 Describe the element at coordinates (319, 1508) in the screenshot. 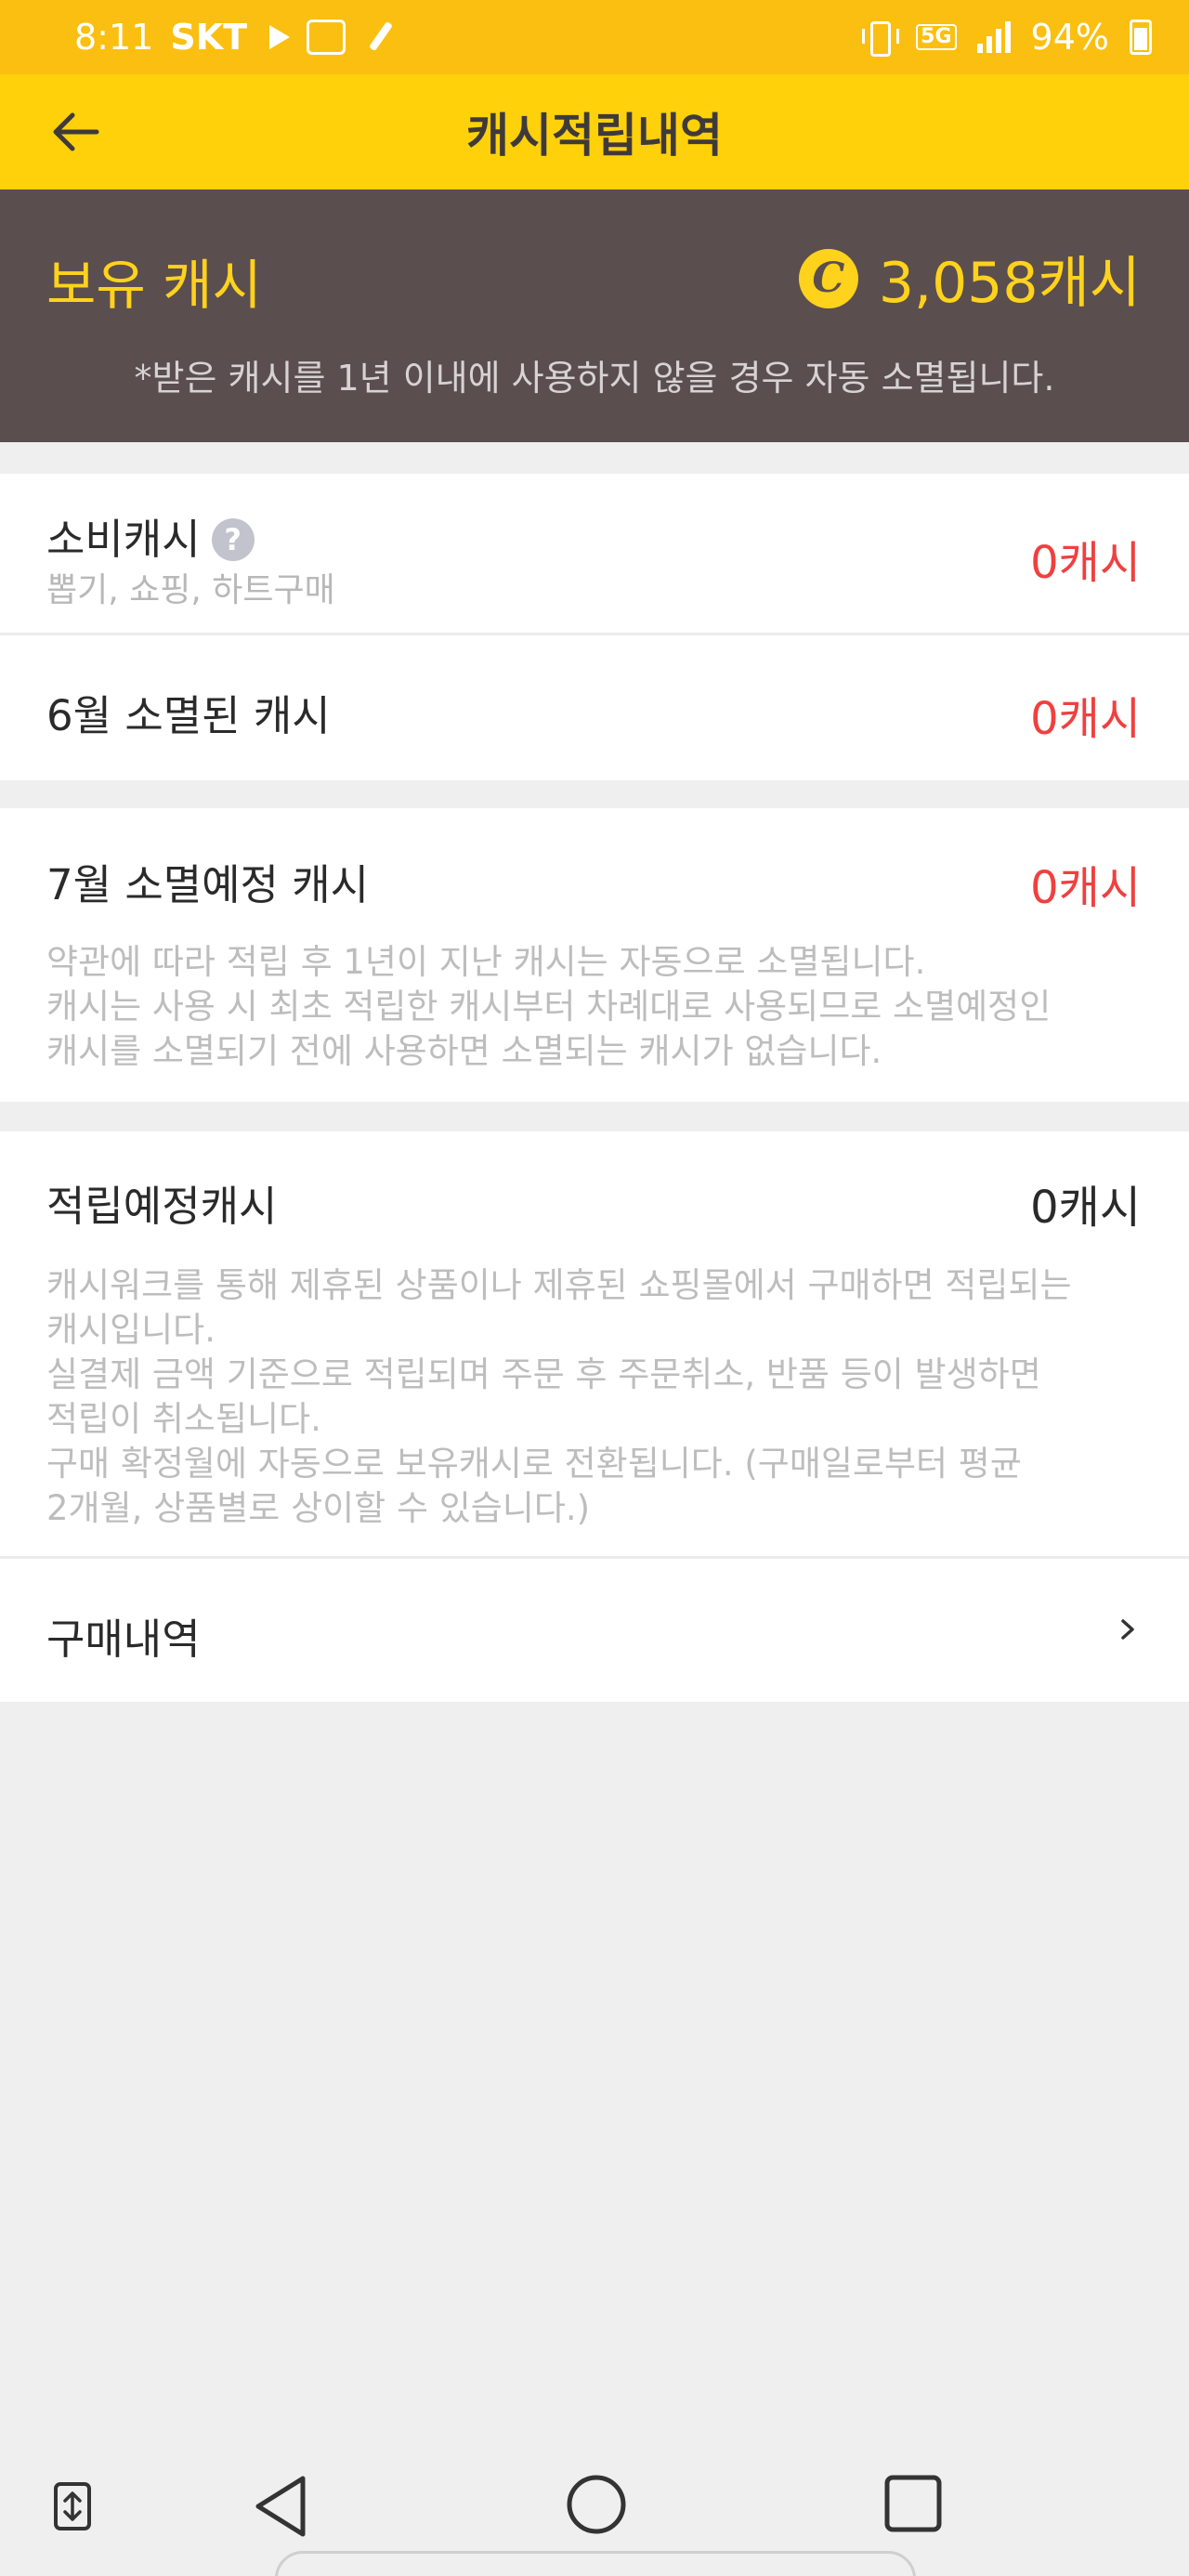

I see `pending-desc-line: 2개월, 상품별로 상이할 수 있습니다.)` at that location.